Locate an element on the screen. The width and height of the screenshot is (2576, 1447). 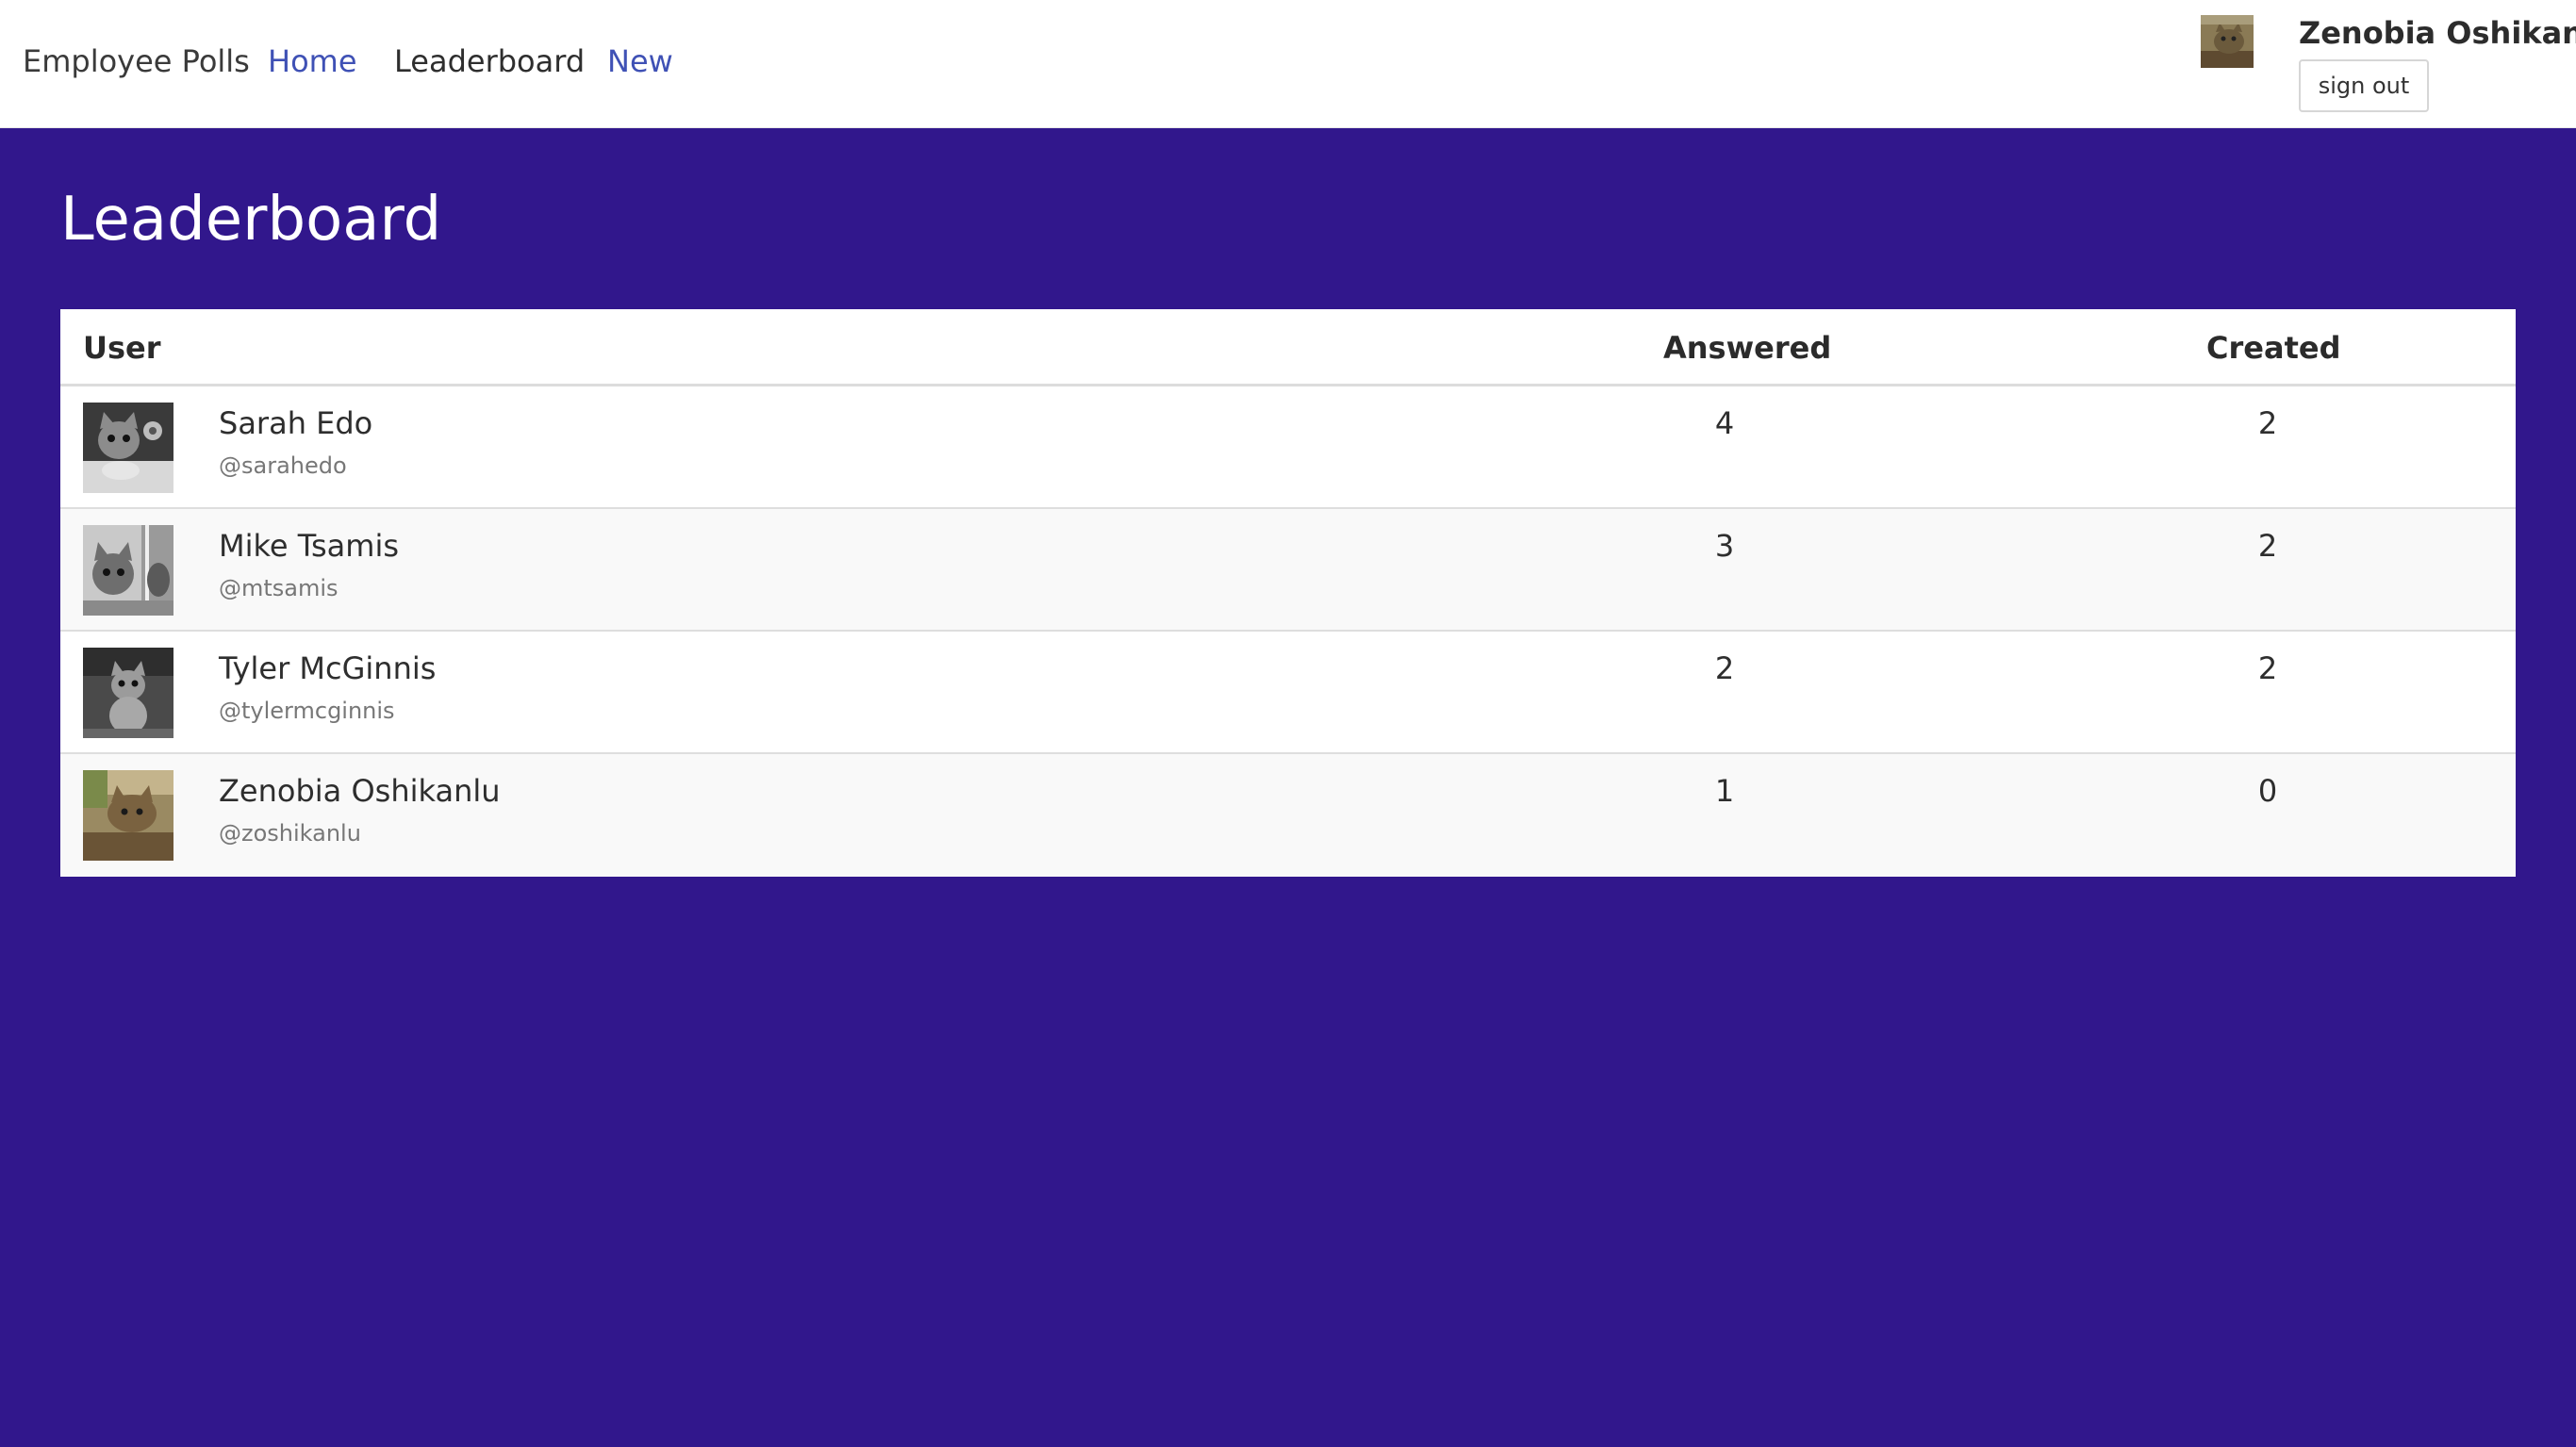
table-row: Tyler McGinnis @tylermcginnis 2 2 is located at coordinates (1288, 693).